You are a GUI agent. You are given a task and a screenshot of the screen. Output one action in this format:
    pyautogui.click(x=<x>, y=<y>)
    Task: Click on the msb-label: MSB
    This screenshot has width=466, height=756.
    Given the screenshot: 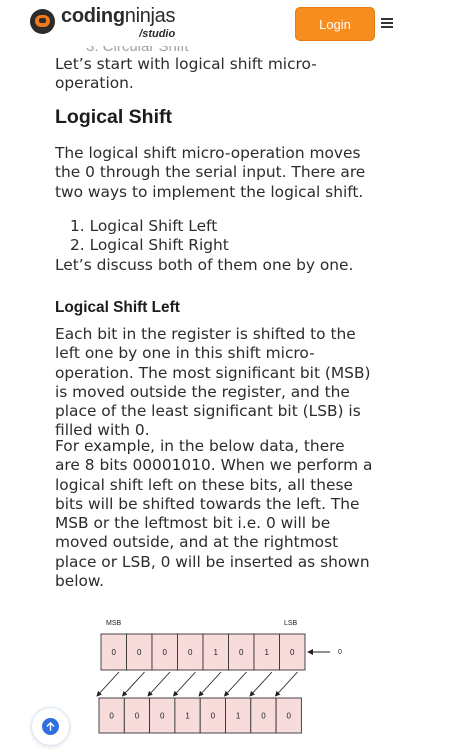 What is the action you would take?
    pyautogui.click(x=114, y=623)
    